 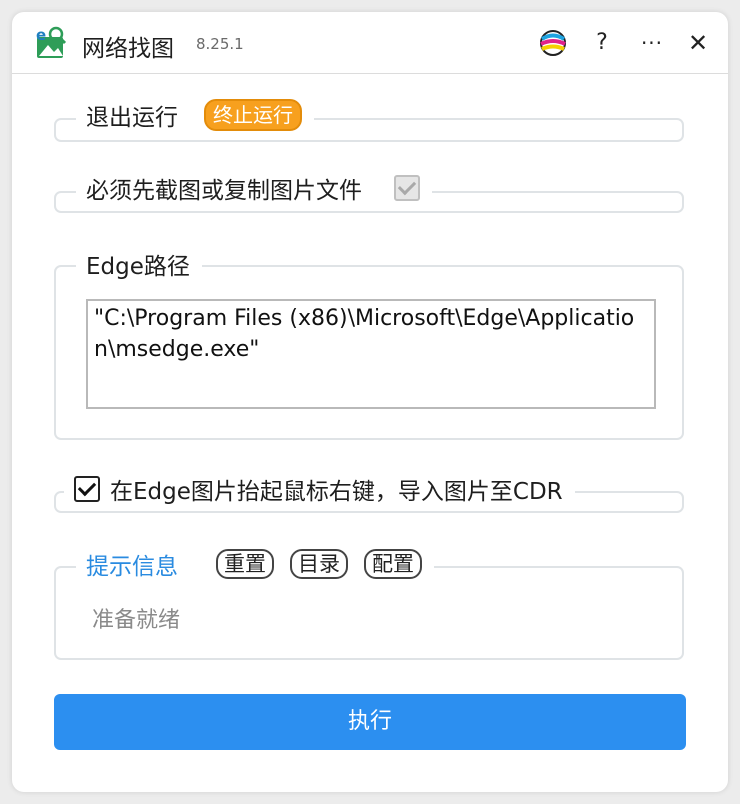 What do you see at coordinates (407, 188) in the screenshot?
I see `require-screenshot-checkbox` at bounding box center [407, 188].